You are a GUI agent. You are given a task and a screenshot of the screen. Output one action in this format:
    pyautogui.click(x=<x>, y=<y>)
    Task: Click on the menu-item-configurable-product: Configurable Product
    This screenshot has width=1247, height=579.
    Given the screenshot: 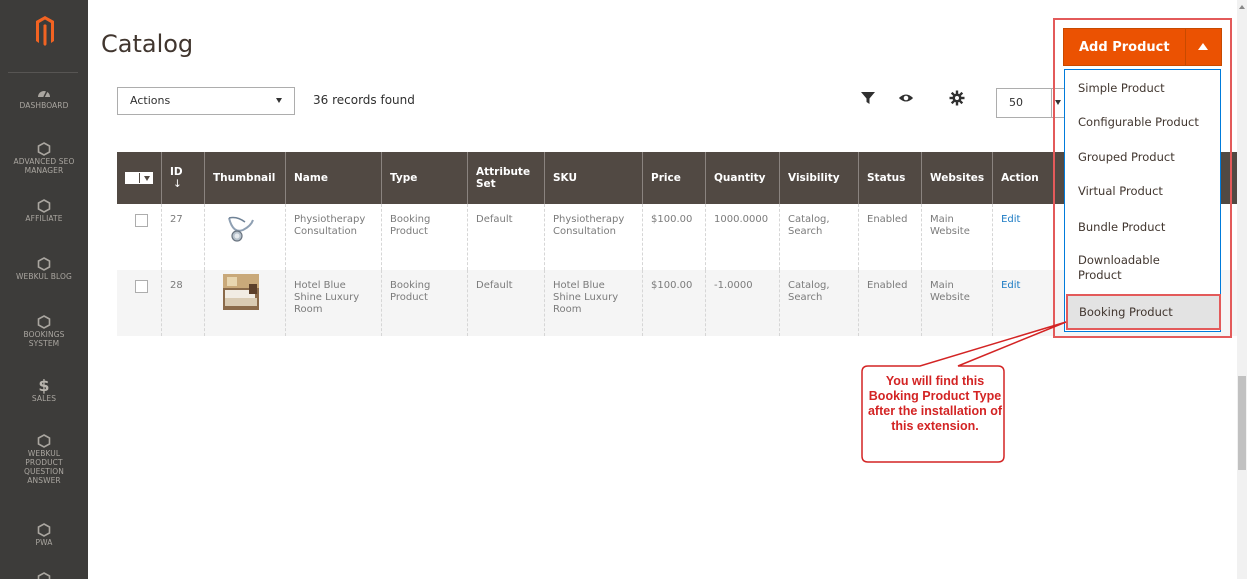 What is the action you would take?
    pyautogui.click(x=1147, y=122)
    